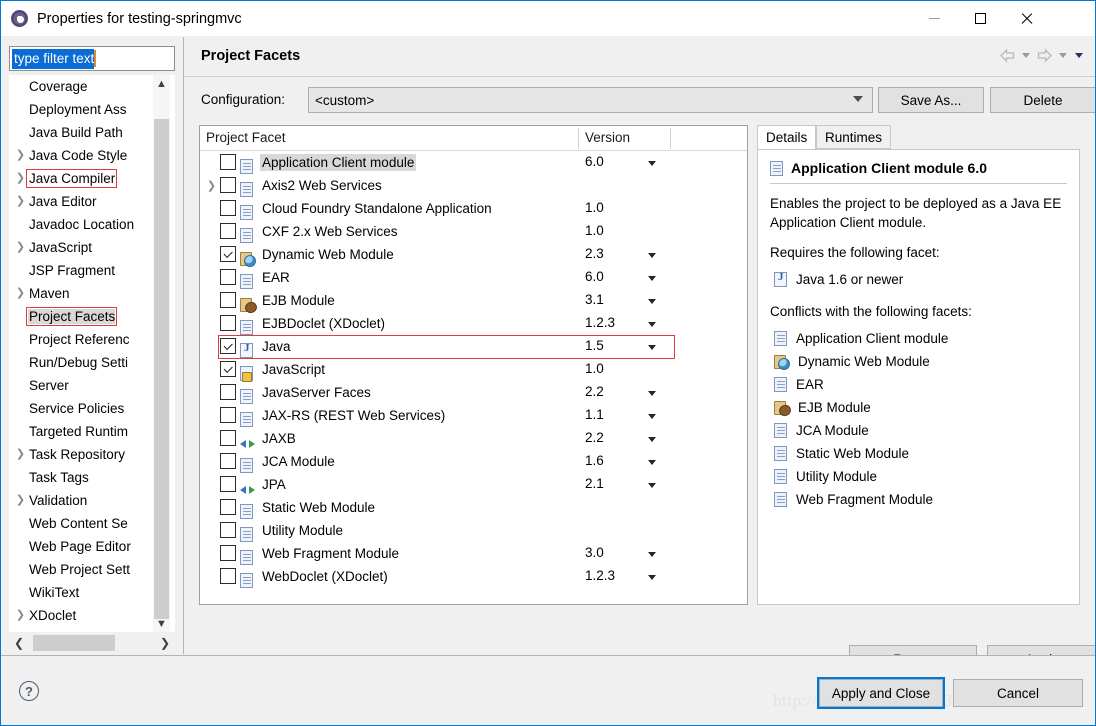 The image size is (1096, 726). What do you see at coordinates (980, 18) in the screenshot?
I see `maximize-button` at bounding box center [980, 18].